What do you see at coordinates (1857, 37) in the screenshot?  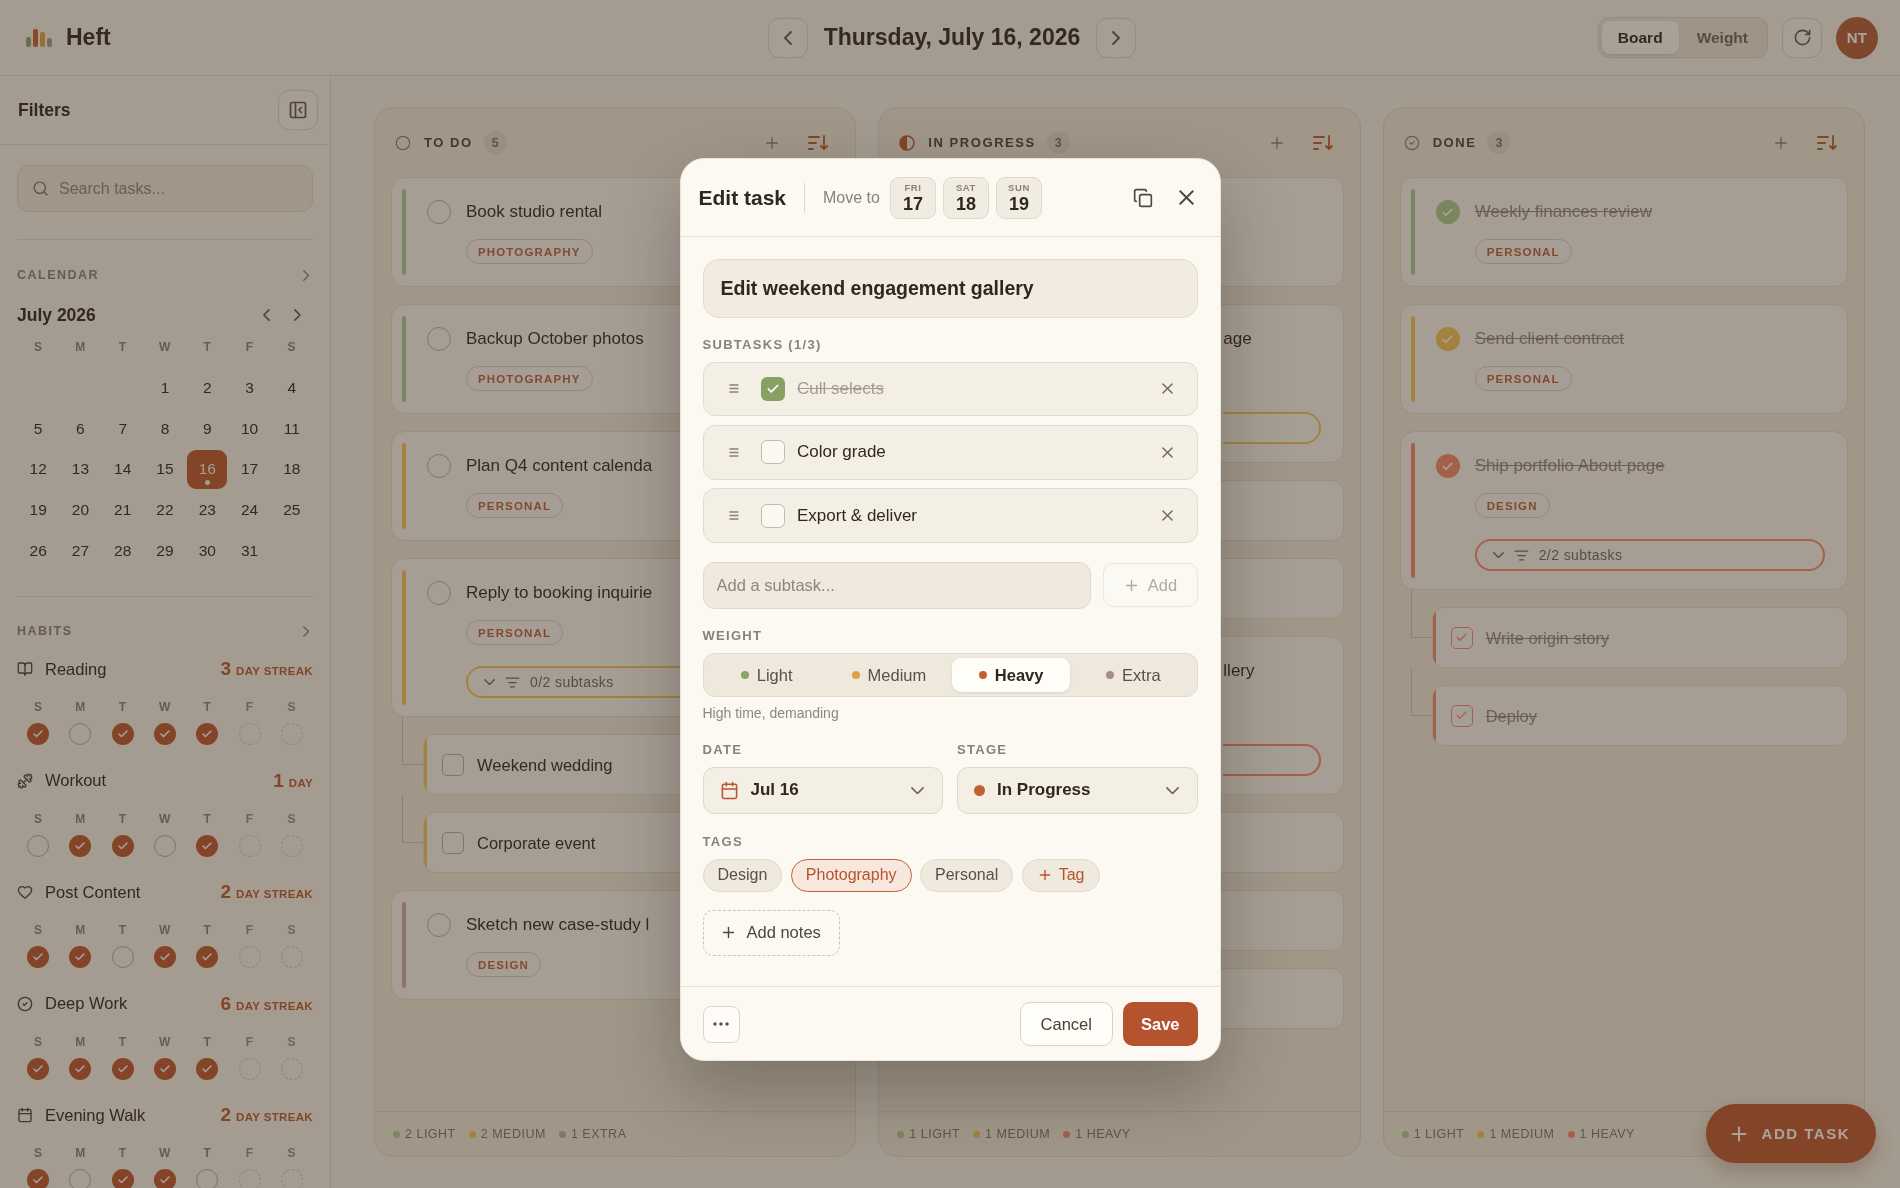 I see `user-avatar: NT` at bounding box center [1857, 37].